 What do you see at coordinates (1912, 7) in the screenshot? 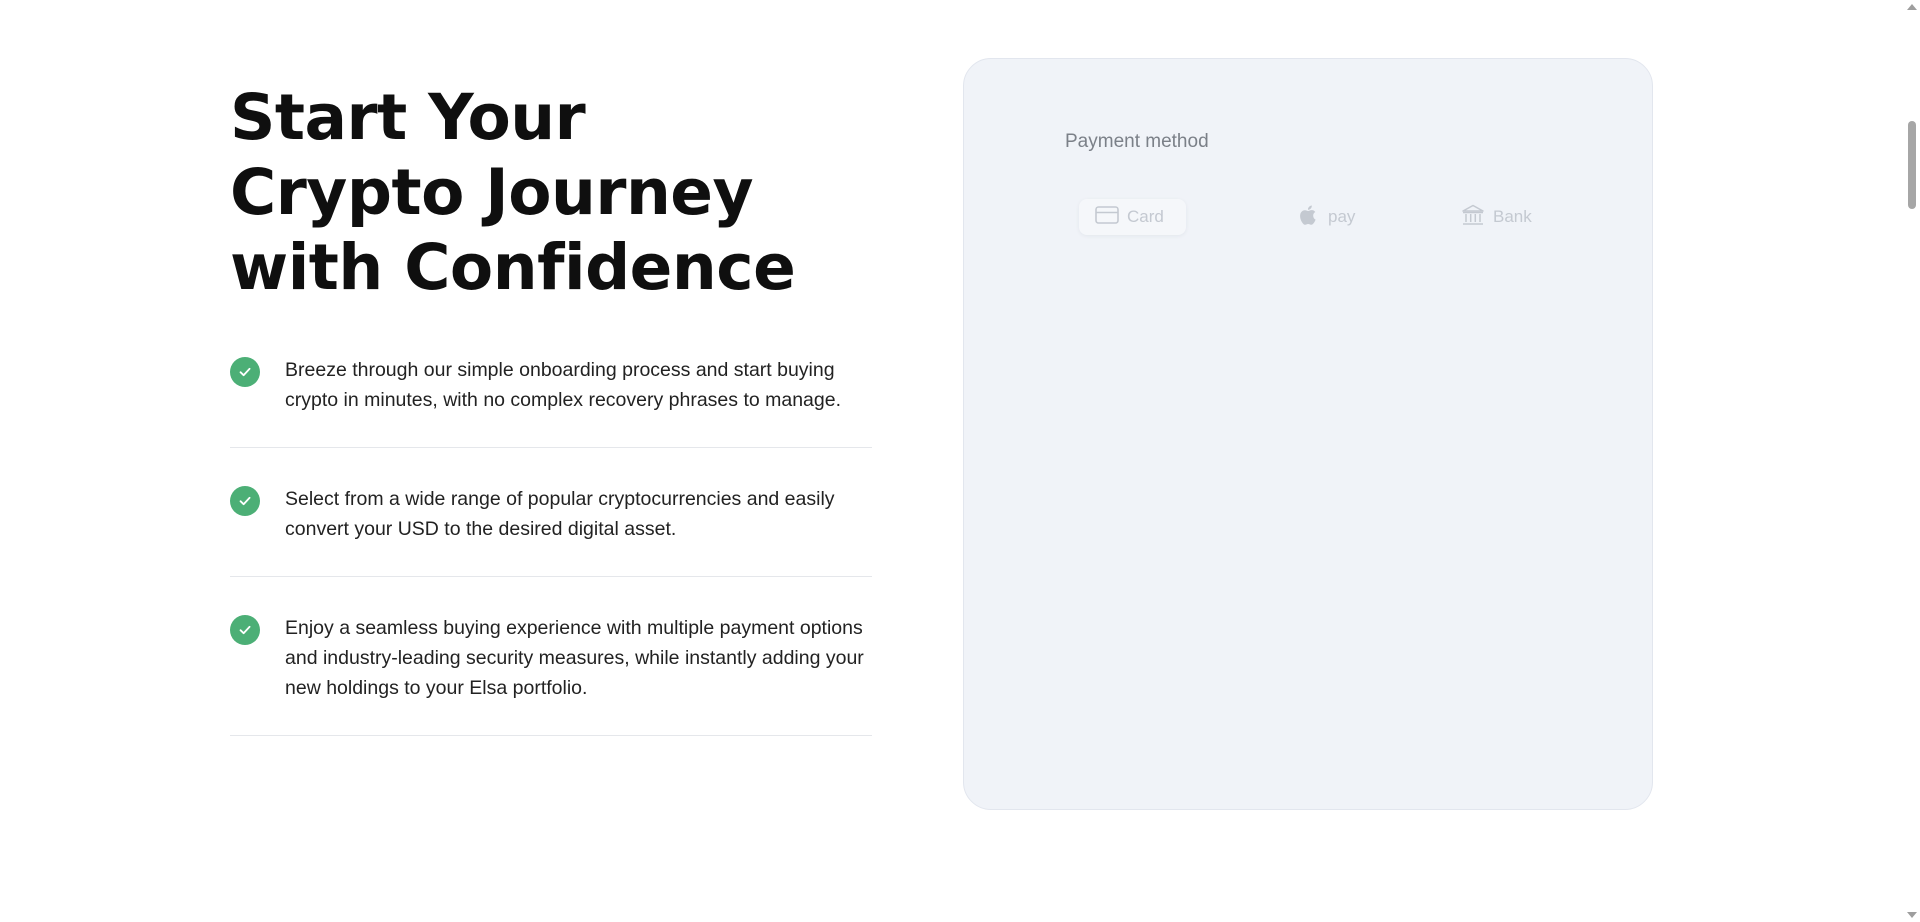
I see `scroll-up-icon` at bounding box center [1912, 7].